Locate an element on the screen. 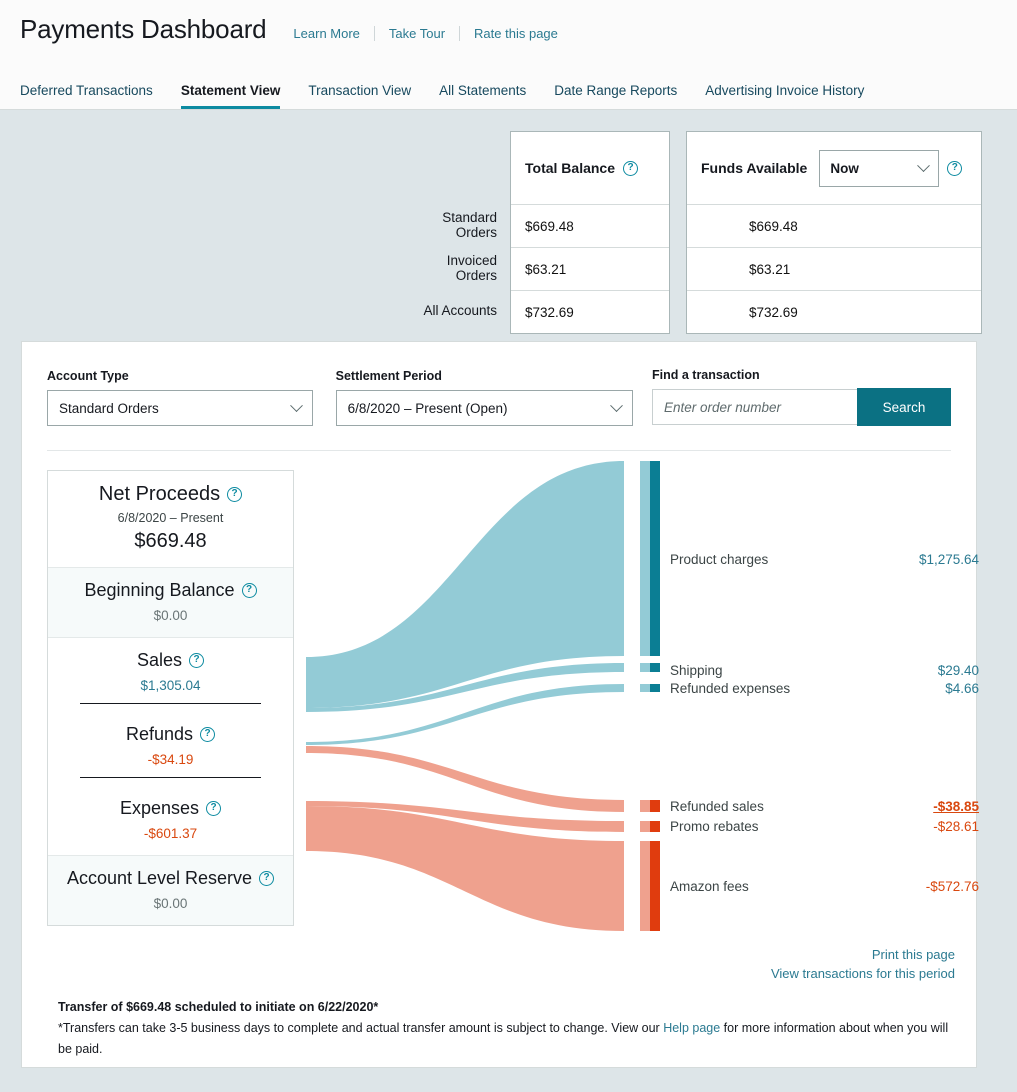 The image size is (1017, 1092). sankey-link-endcaps is located at coordinates (645, 696).